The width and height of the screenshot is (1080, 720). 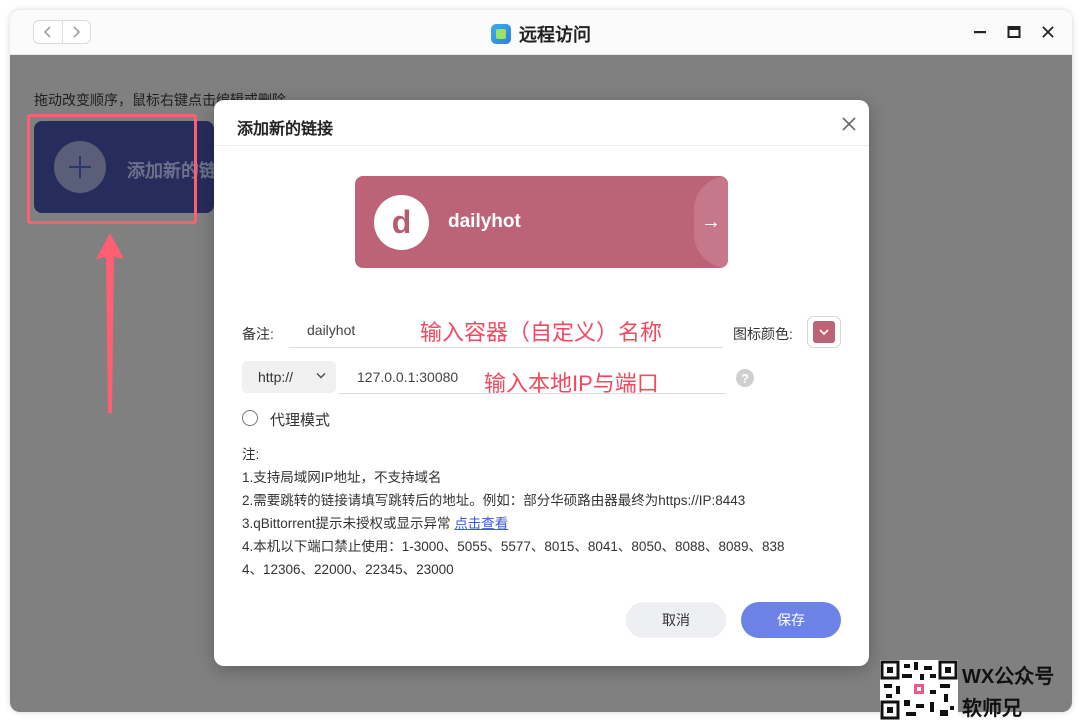 I want to click on icon-color-label: 图标颜色:, so click(x=763, y=334).